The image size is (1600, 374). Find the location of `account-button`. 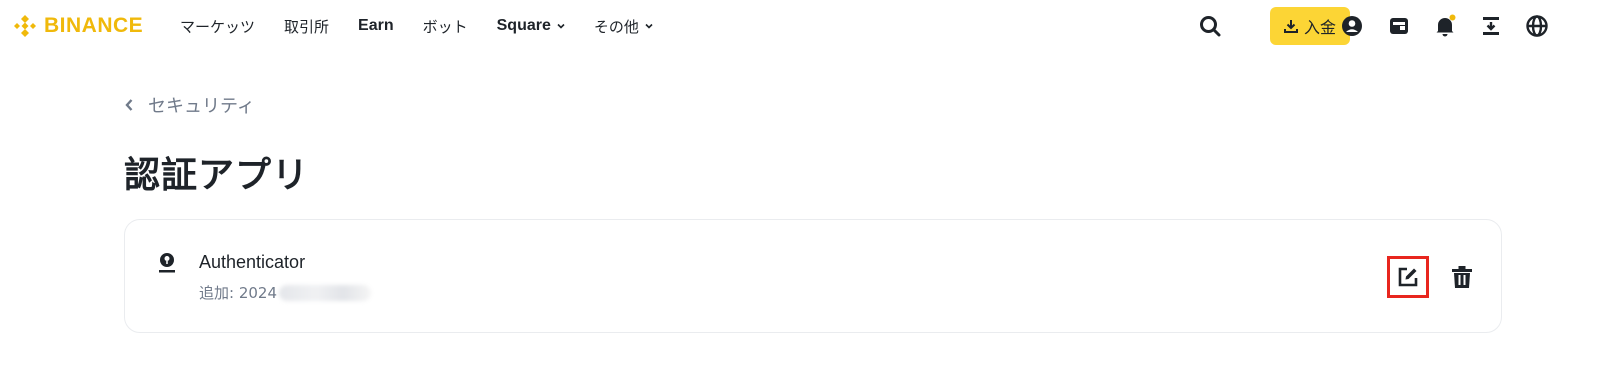

account-button is located at coordinates (1352, 26).